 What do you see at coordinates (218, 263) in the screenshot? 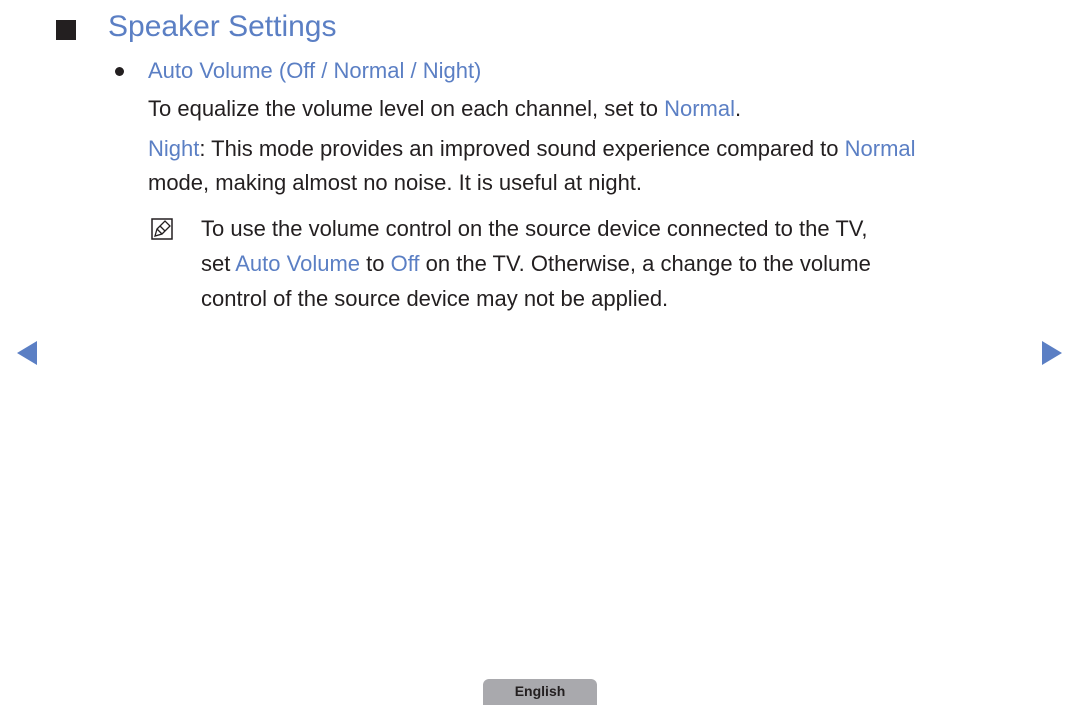
I see `note-text-part: set` at bounding box center [218, 263].